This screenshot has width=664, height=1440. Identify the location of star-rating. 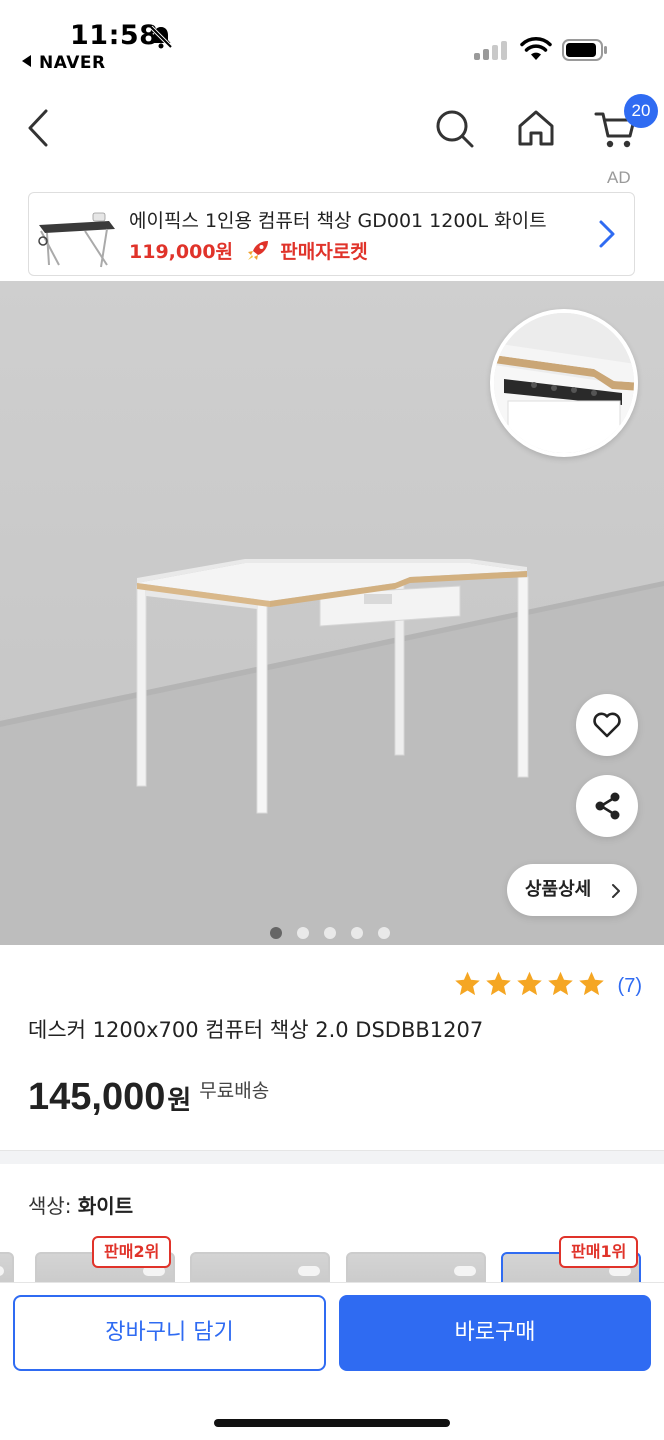
(528, 986).